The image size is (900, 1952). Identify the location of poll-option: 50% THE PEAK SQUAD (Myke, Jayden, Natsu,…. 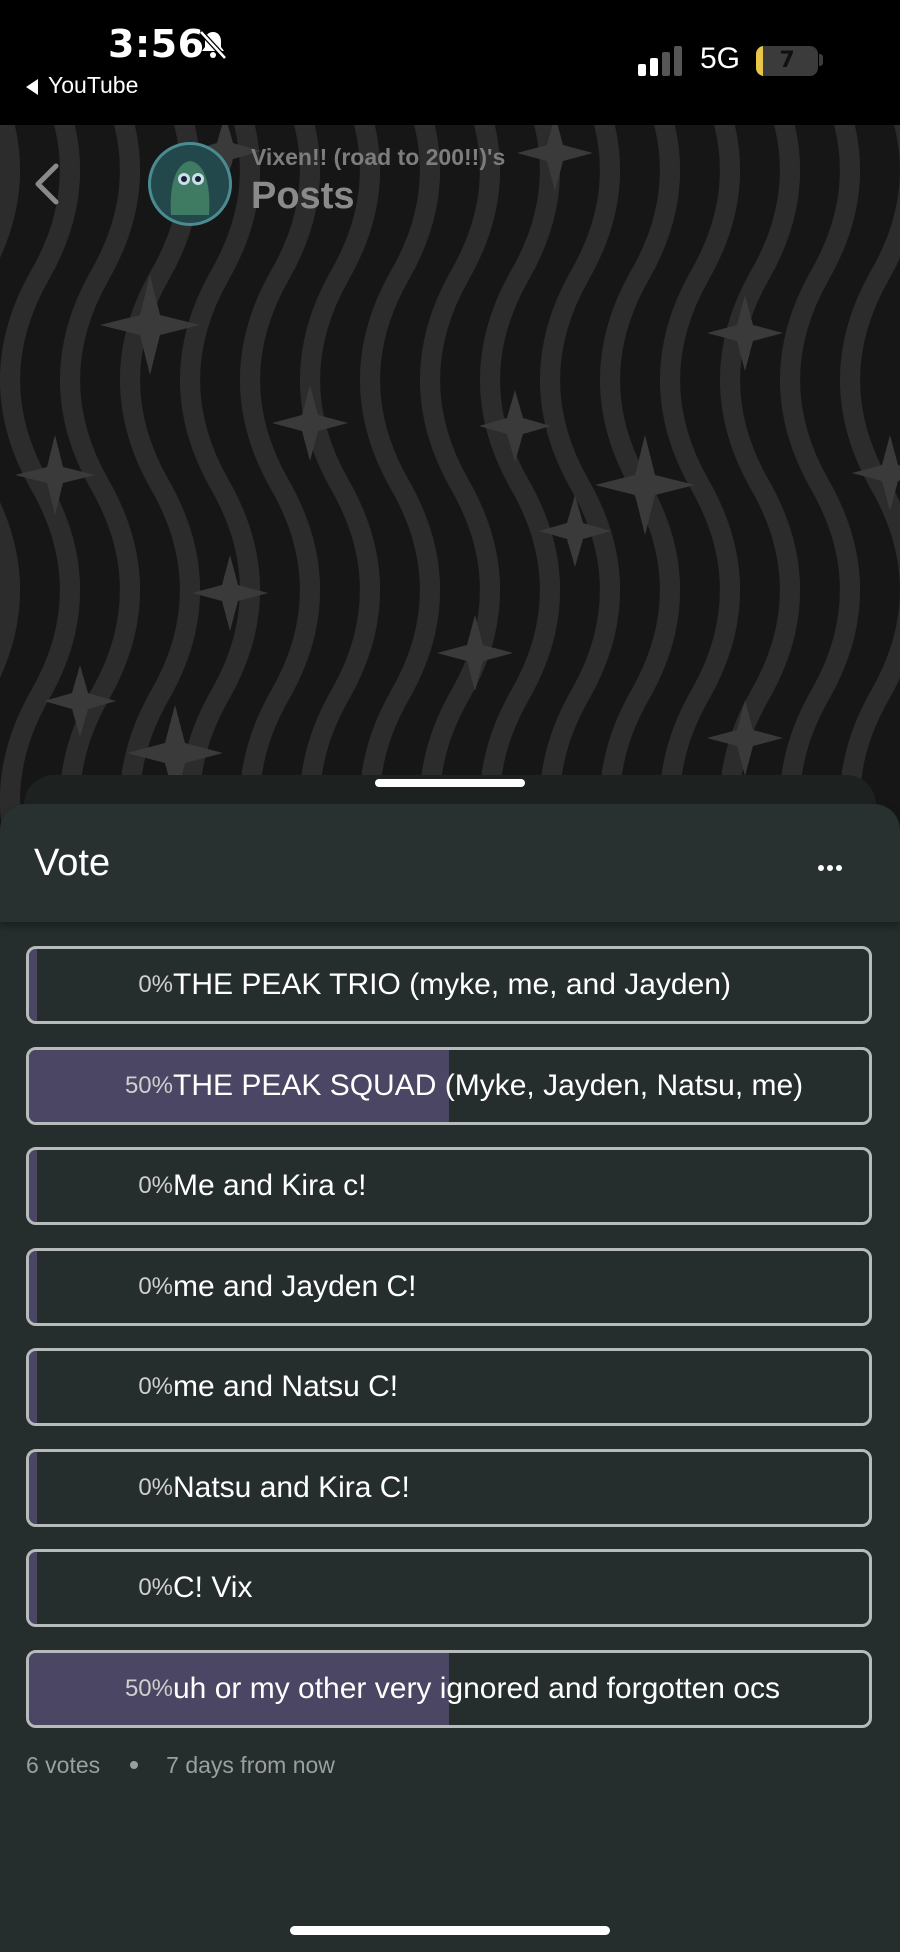
(449, 1086).